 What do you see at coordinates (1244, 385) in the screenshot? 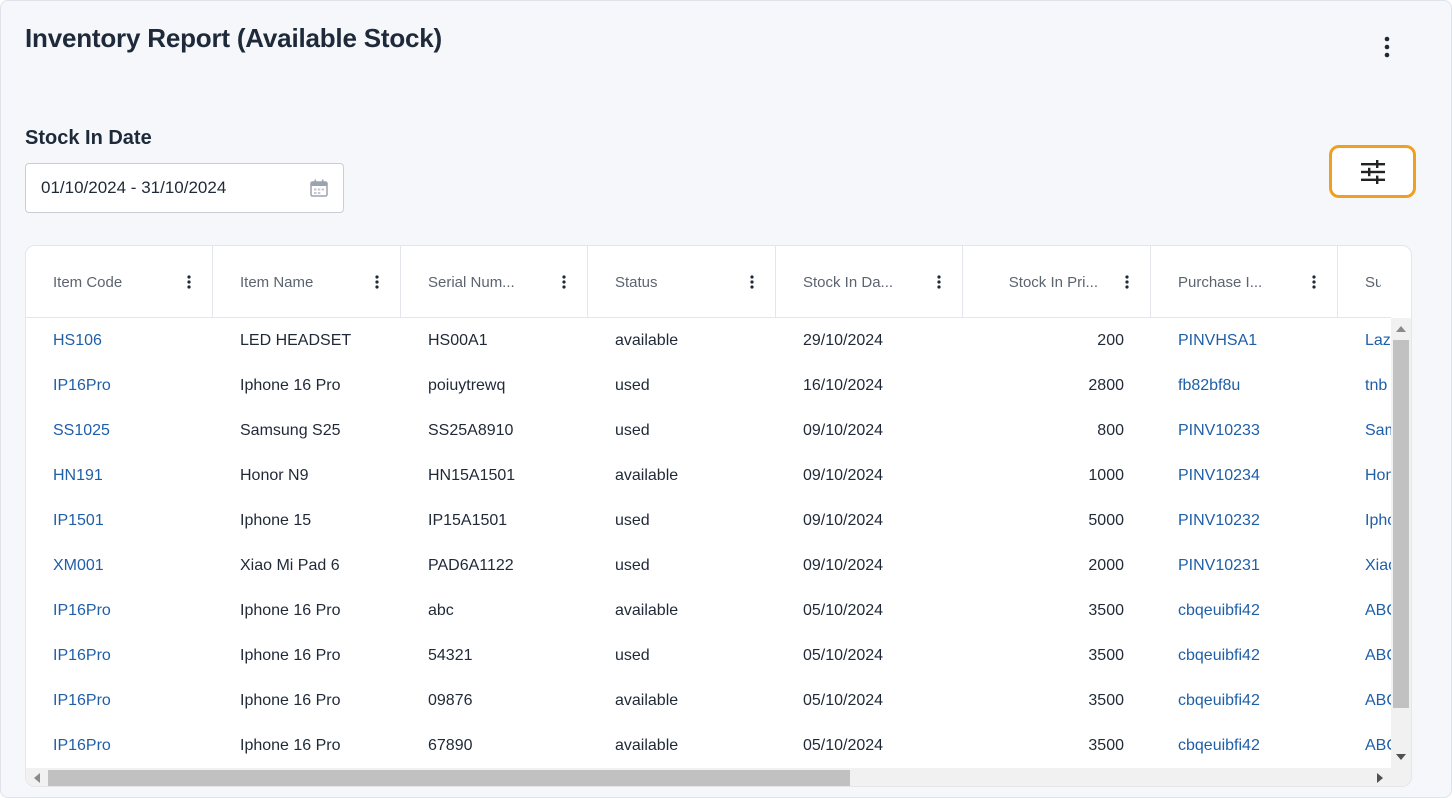
I see `cell-purchase-invoice: fb82bf8u` at bounding box center [1244, 385].